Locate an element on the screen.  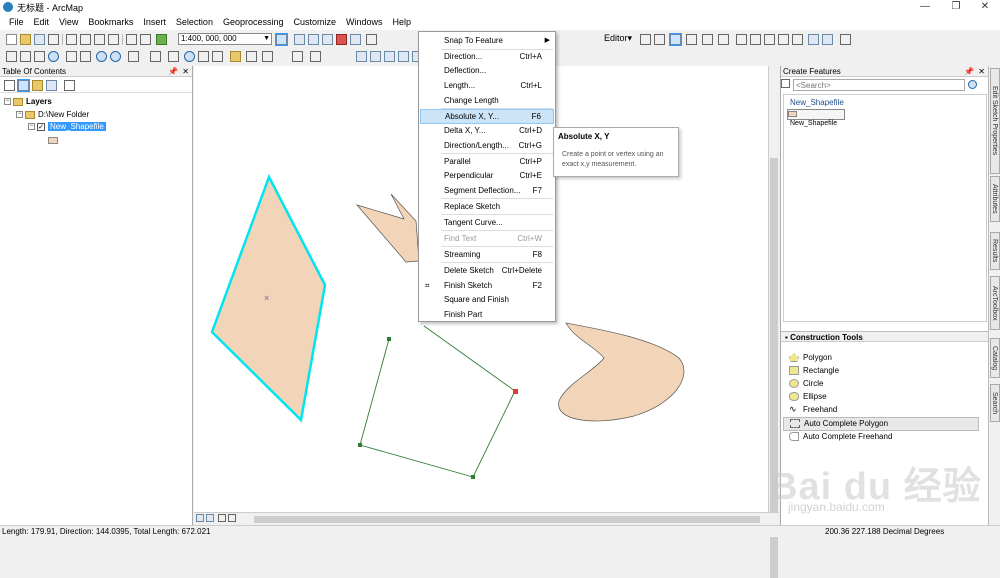
map-vertical-scrollbar is located at coordinates (773, 322).